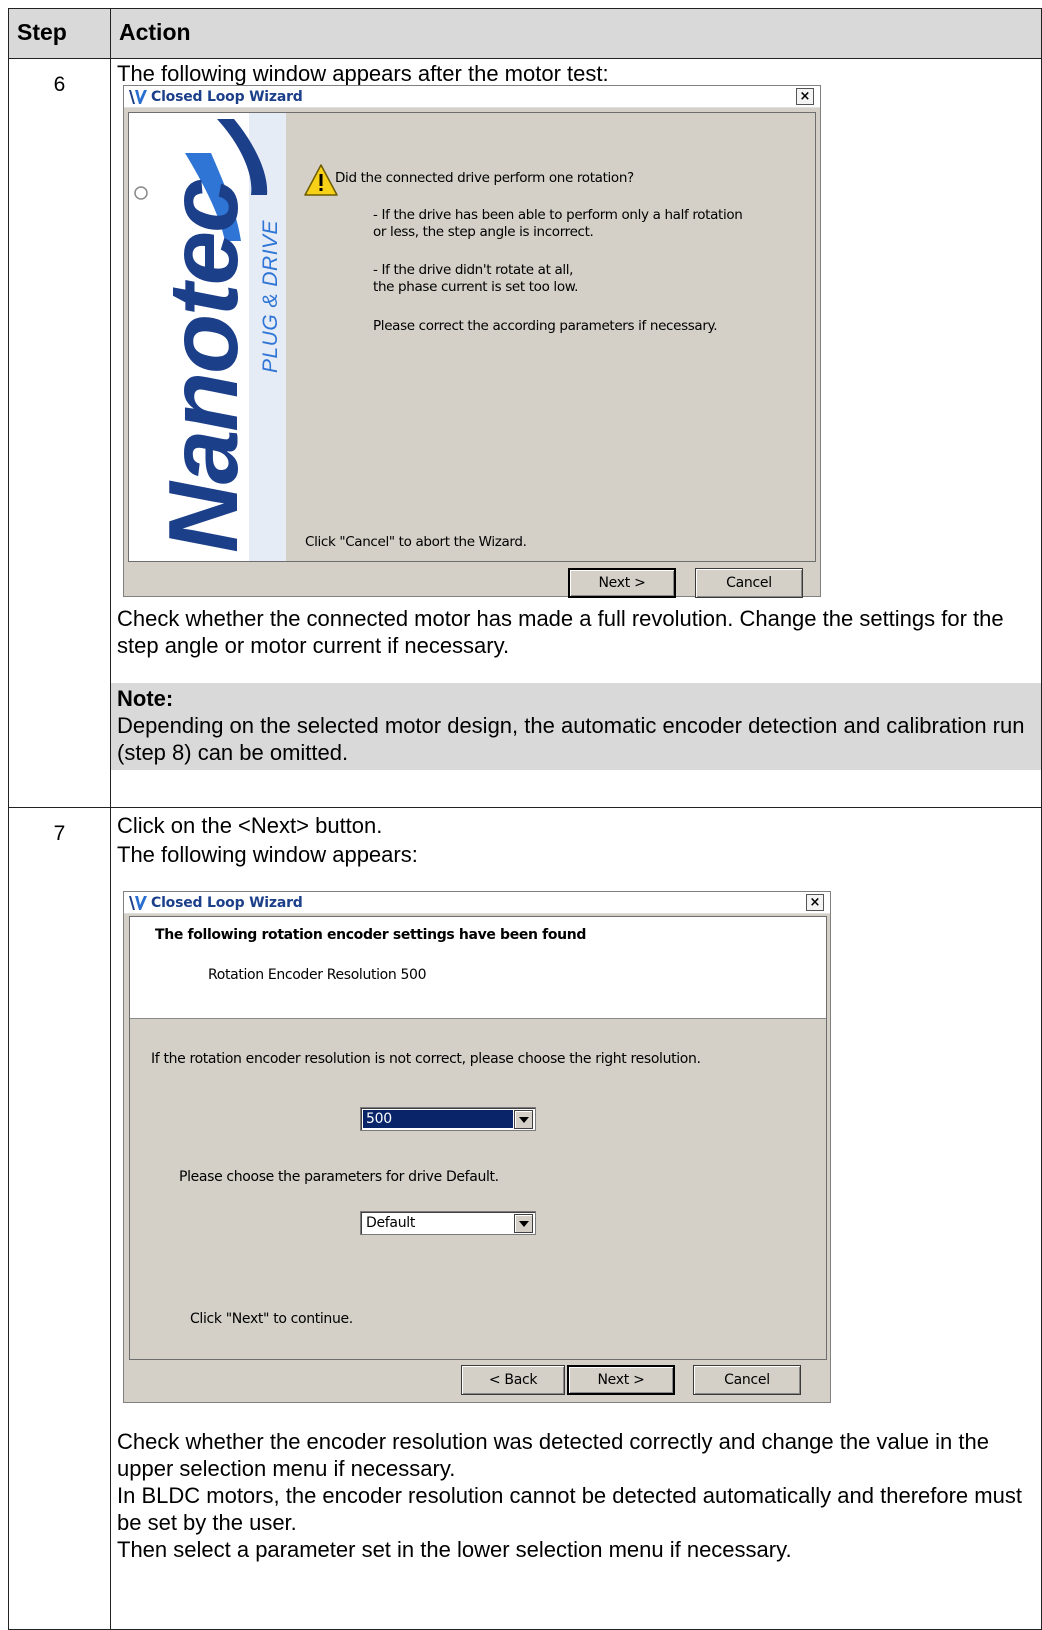 The height and width of the screenshot is (1630, 1042). Describe the element at coordinates (448, 1223) in the screenshot. I see `parameter-select: Default` at that location.